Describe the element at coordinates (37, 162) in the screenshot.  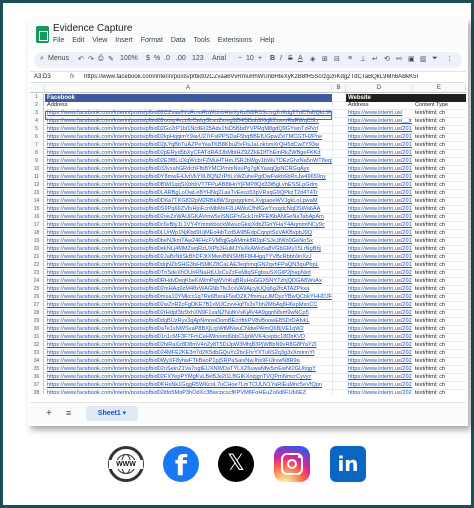
I see `row-number: 9` at that location.